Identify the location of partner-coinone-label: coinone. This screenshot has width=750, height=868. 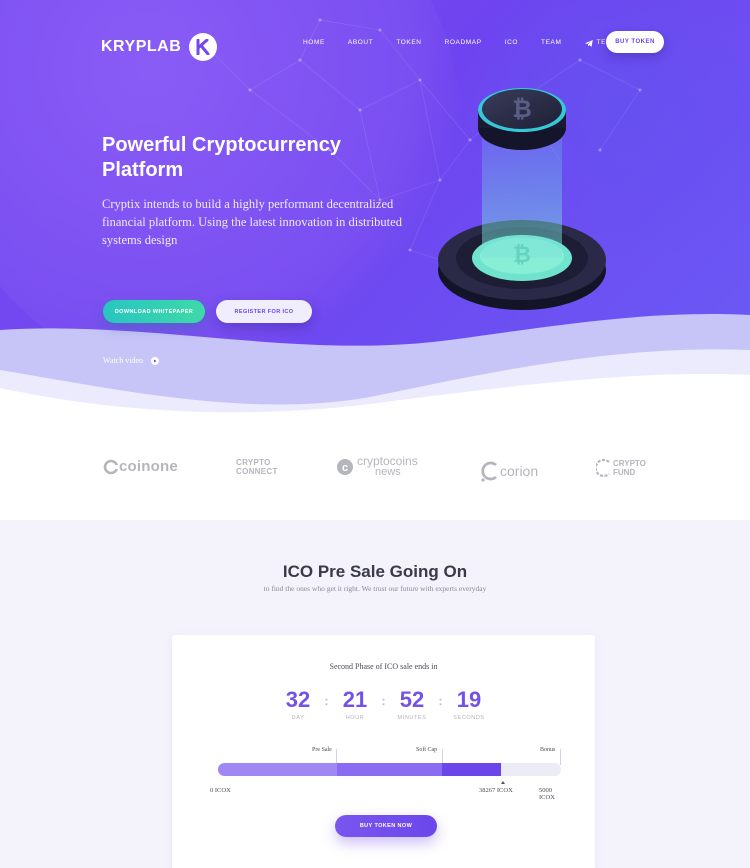
(148, 466).